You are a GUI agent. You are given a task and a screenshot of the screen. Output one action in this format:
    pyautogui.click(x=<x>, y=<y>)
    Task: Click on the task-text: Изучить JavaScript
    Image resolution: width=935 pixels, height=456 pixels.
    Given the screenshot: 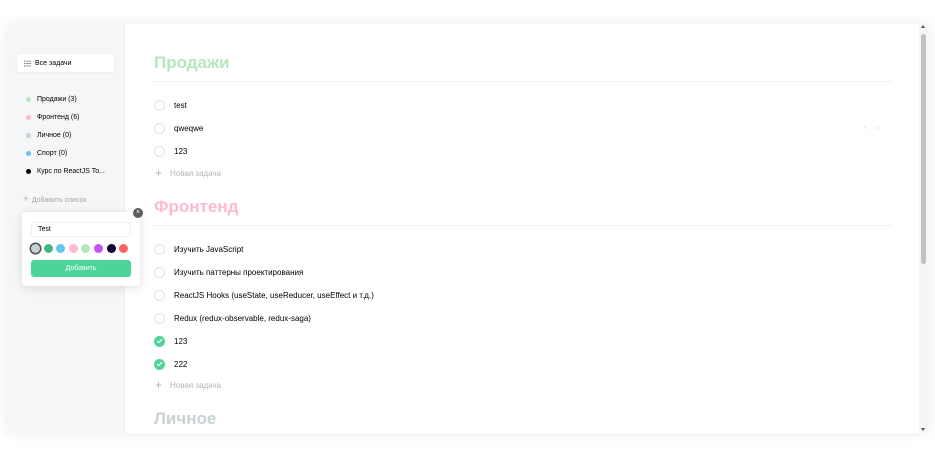 What is the action you would take?
    pyautogui.click(x=209, y=249)
    